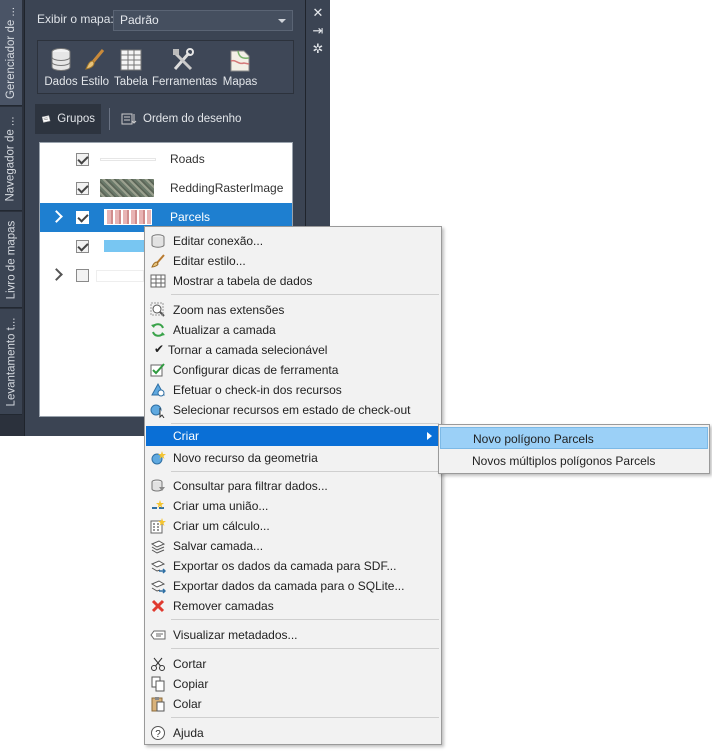 The image size is (712, 751). Describe the element at coordinates (158, 547) in the screenshot. I see `save-layer-icon` at that location.